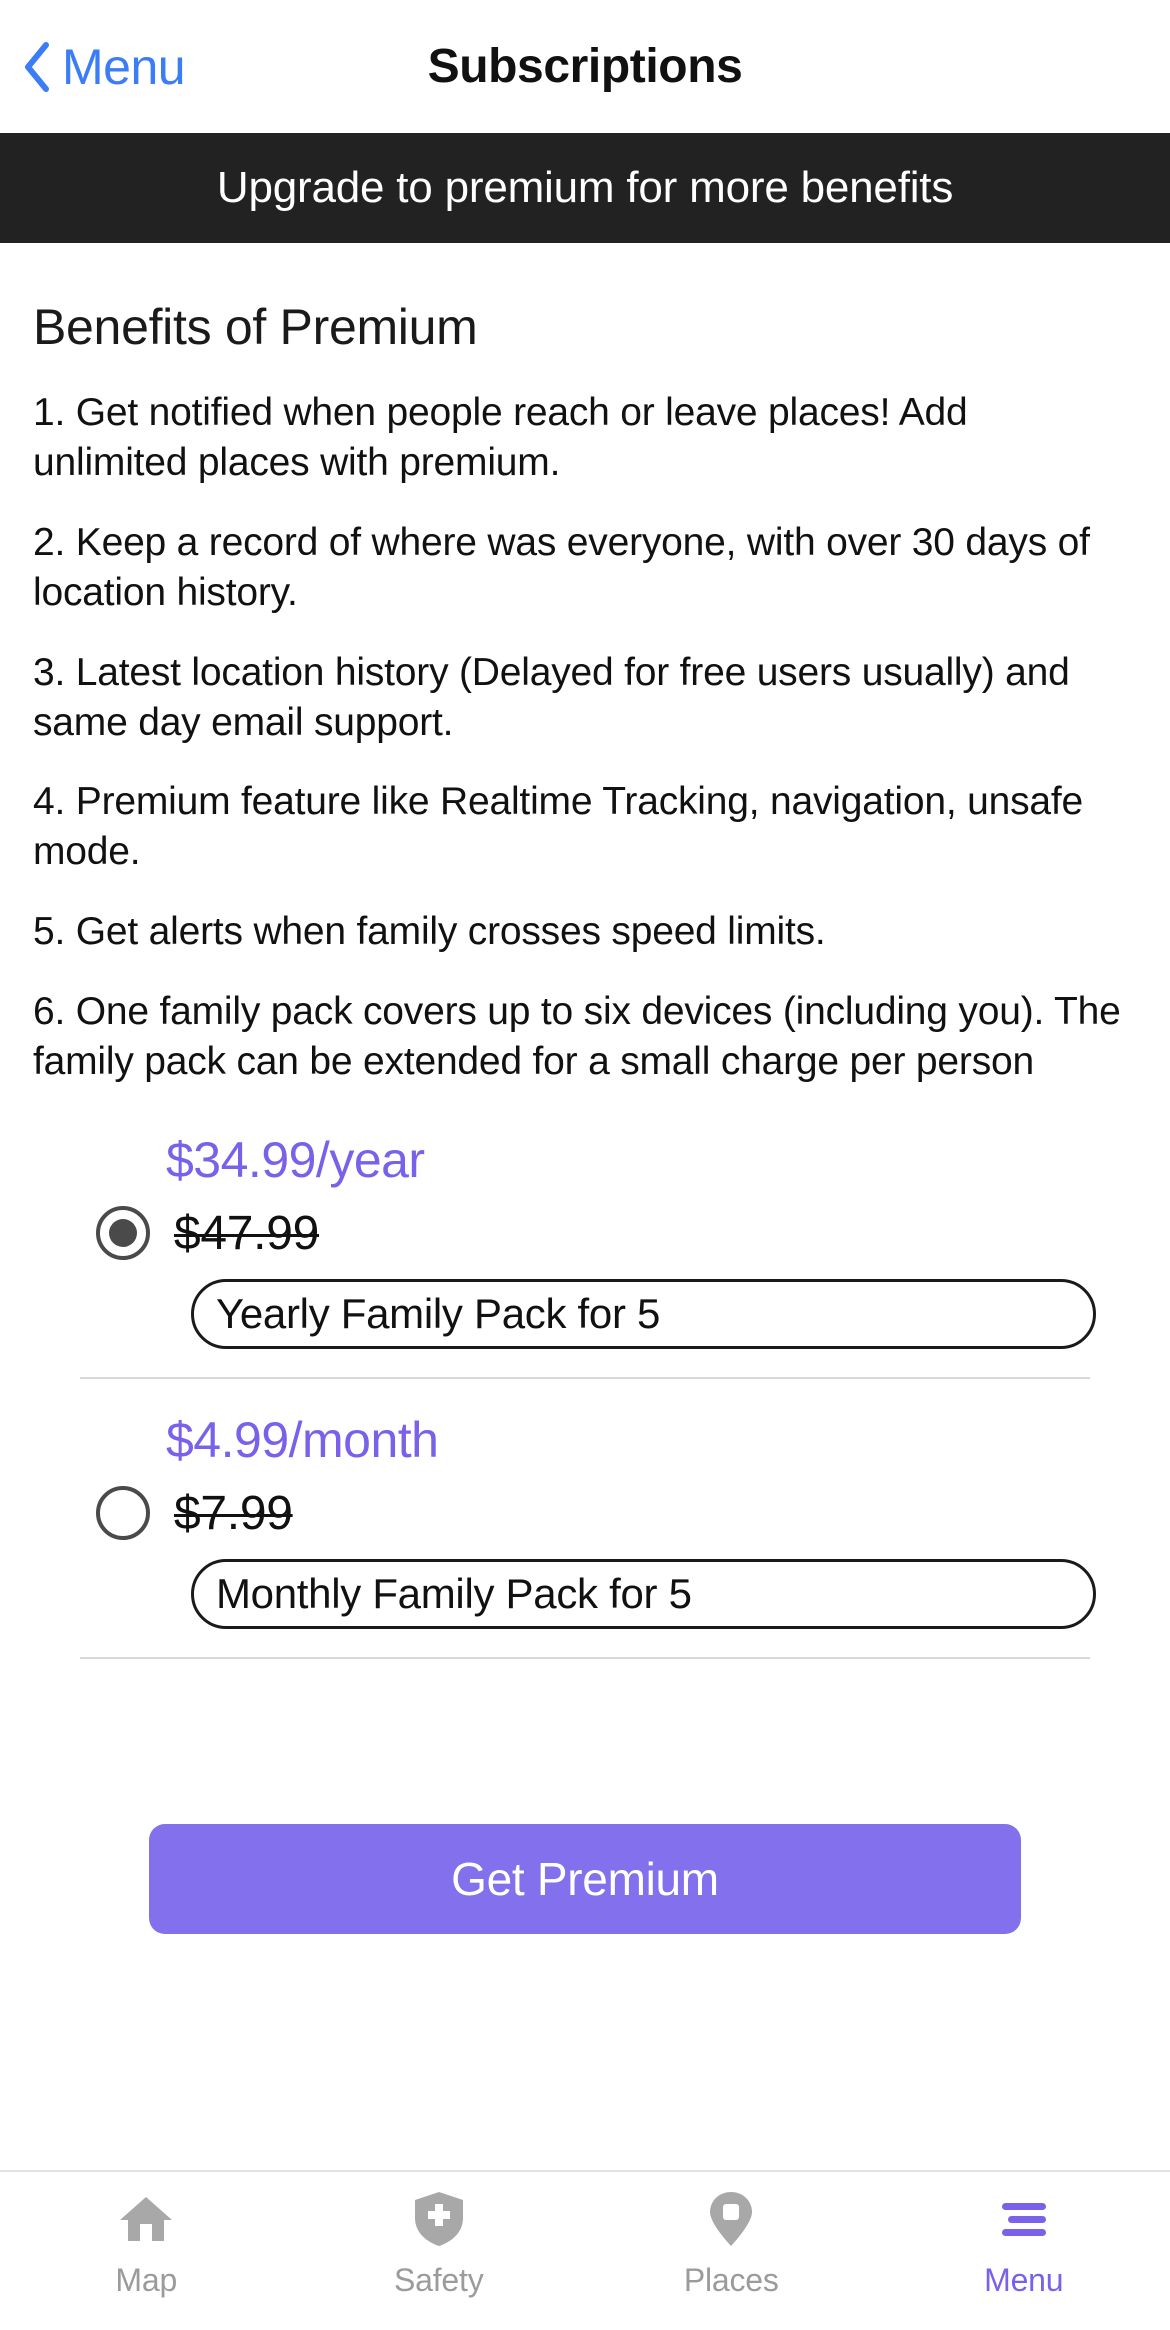 The image size is (1170, 2330). I want to click on bottom-tab-bar: Map Safety Places Menu, so click(585, 2250).